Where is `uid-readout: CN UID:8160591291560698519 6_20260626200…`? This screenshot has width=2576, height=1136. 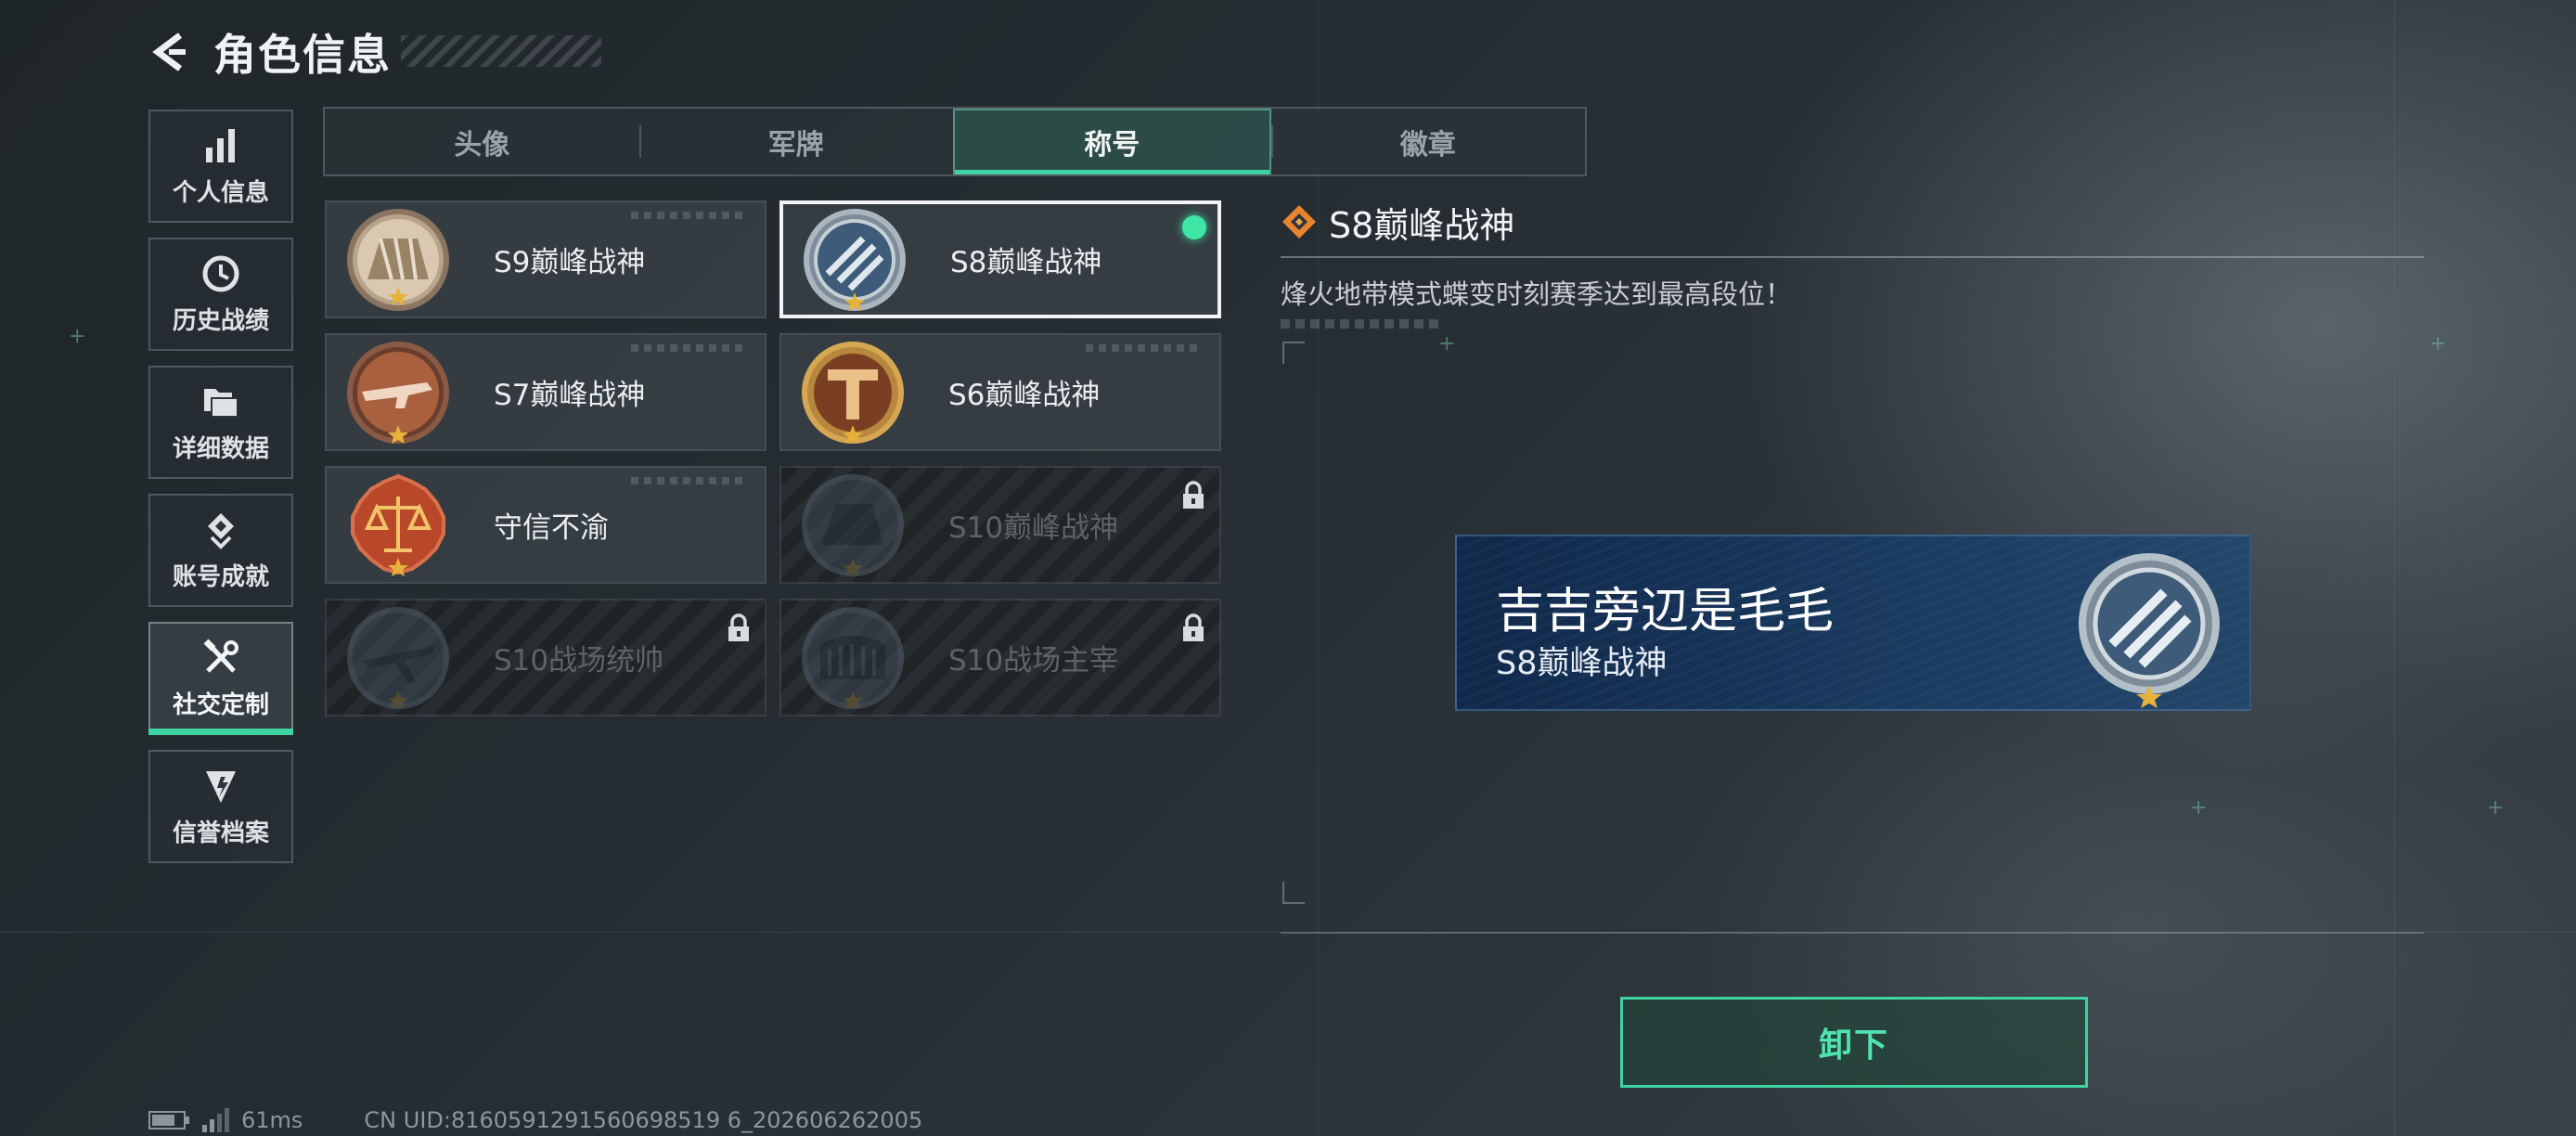
uid-readout: CN UID:8160591291560698519 6_20260626200… is located at coordinates (643, 1120).